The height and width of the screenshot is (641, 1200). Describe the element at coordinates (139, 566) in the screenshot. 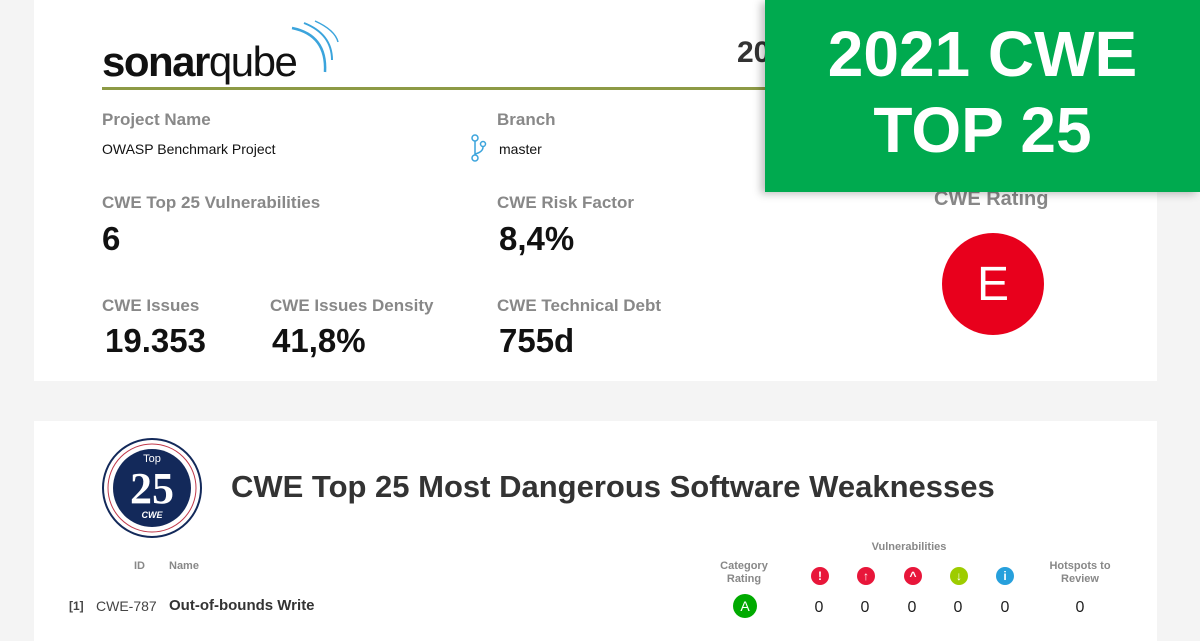

I see `col-id: ID` at that location.